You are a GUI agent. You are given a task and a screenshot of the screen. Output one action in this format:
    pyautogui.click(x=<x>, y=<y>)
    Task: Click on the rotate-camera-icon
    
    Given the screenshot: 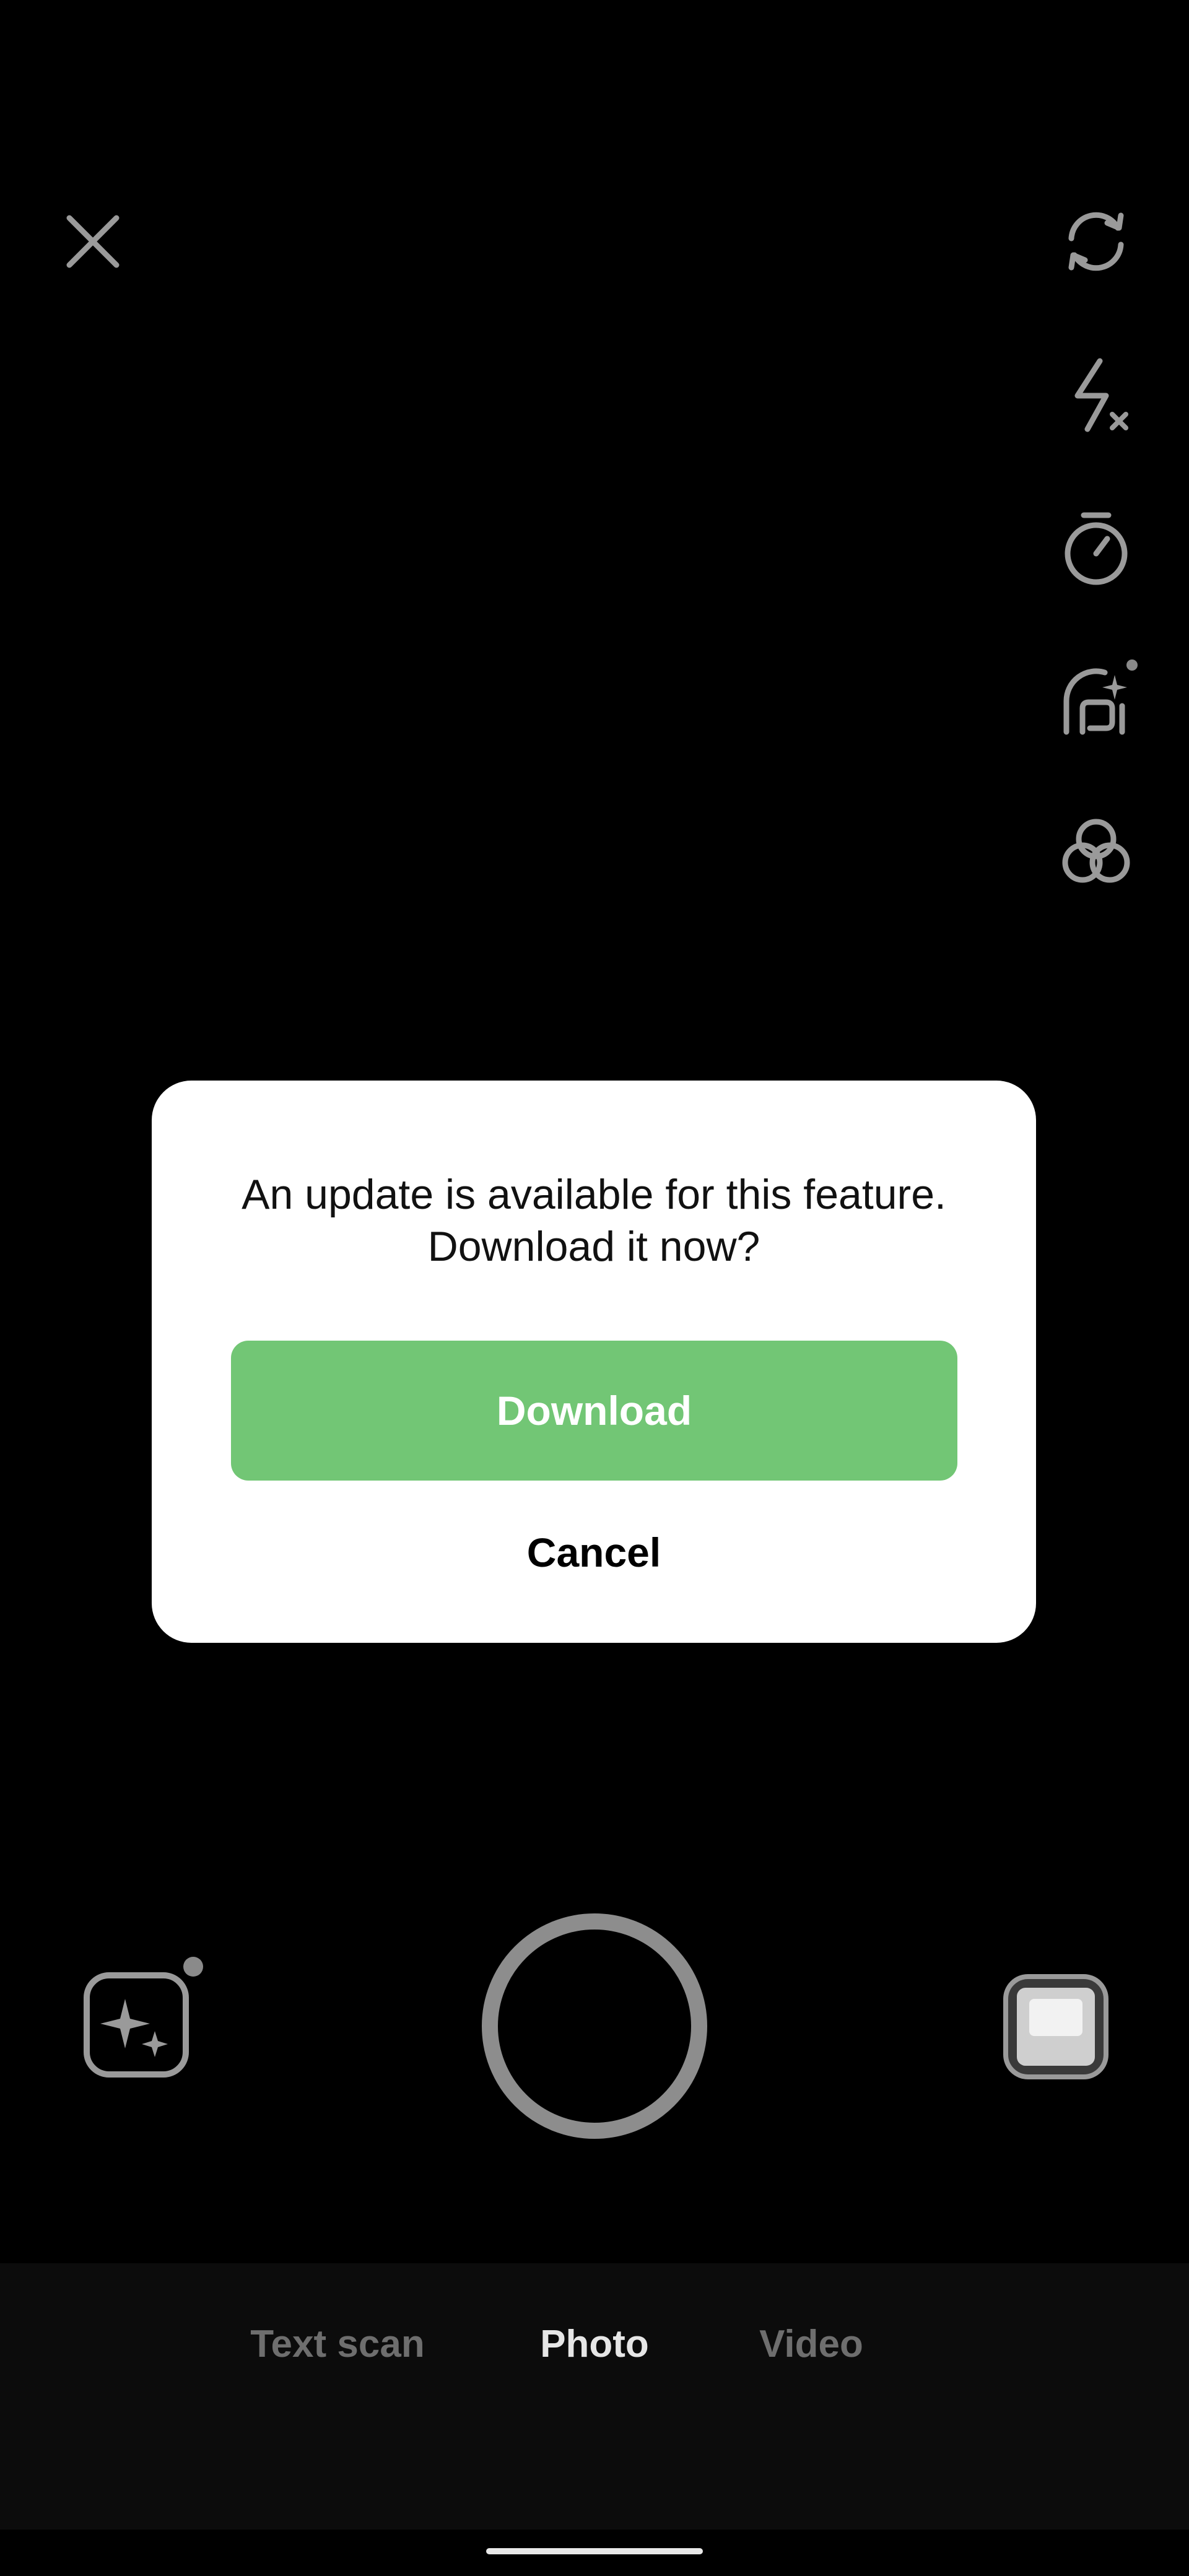 What is the action you would take?
    pyautogui.click(x=1096, y=241)
    